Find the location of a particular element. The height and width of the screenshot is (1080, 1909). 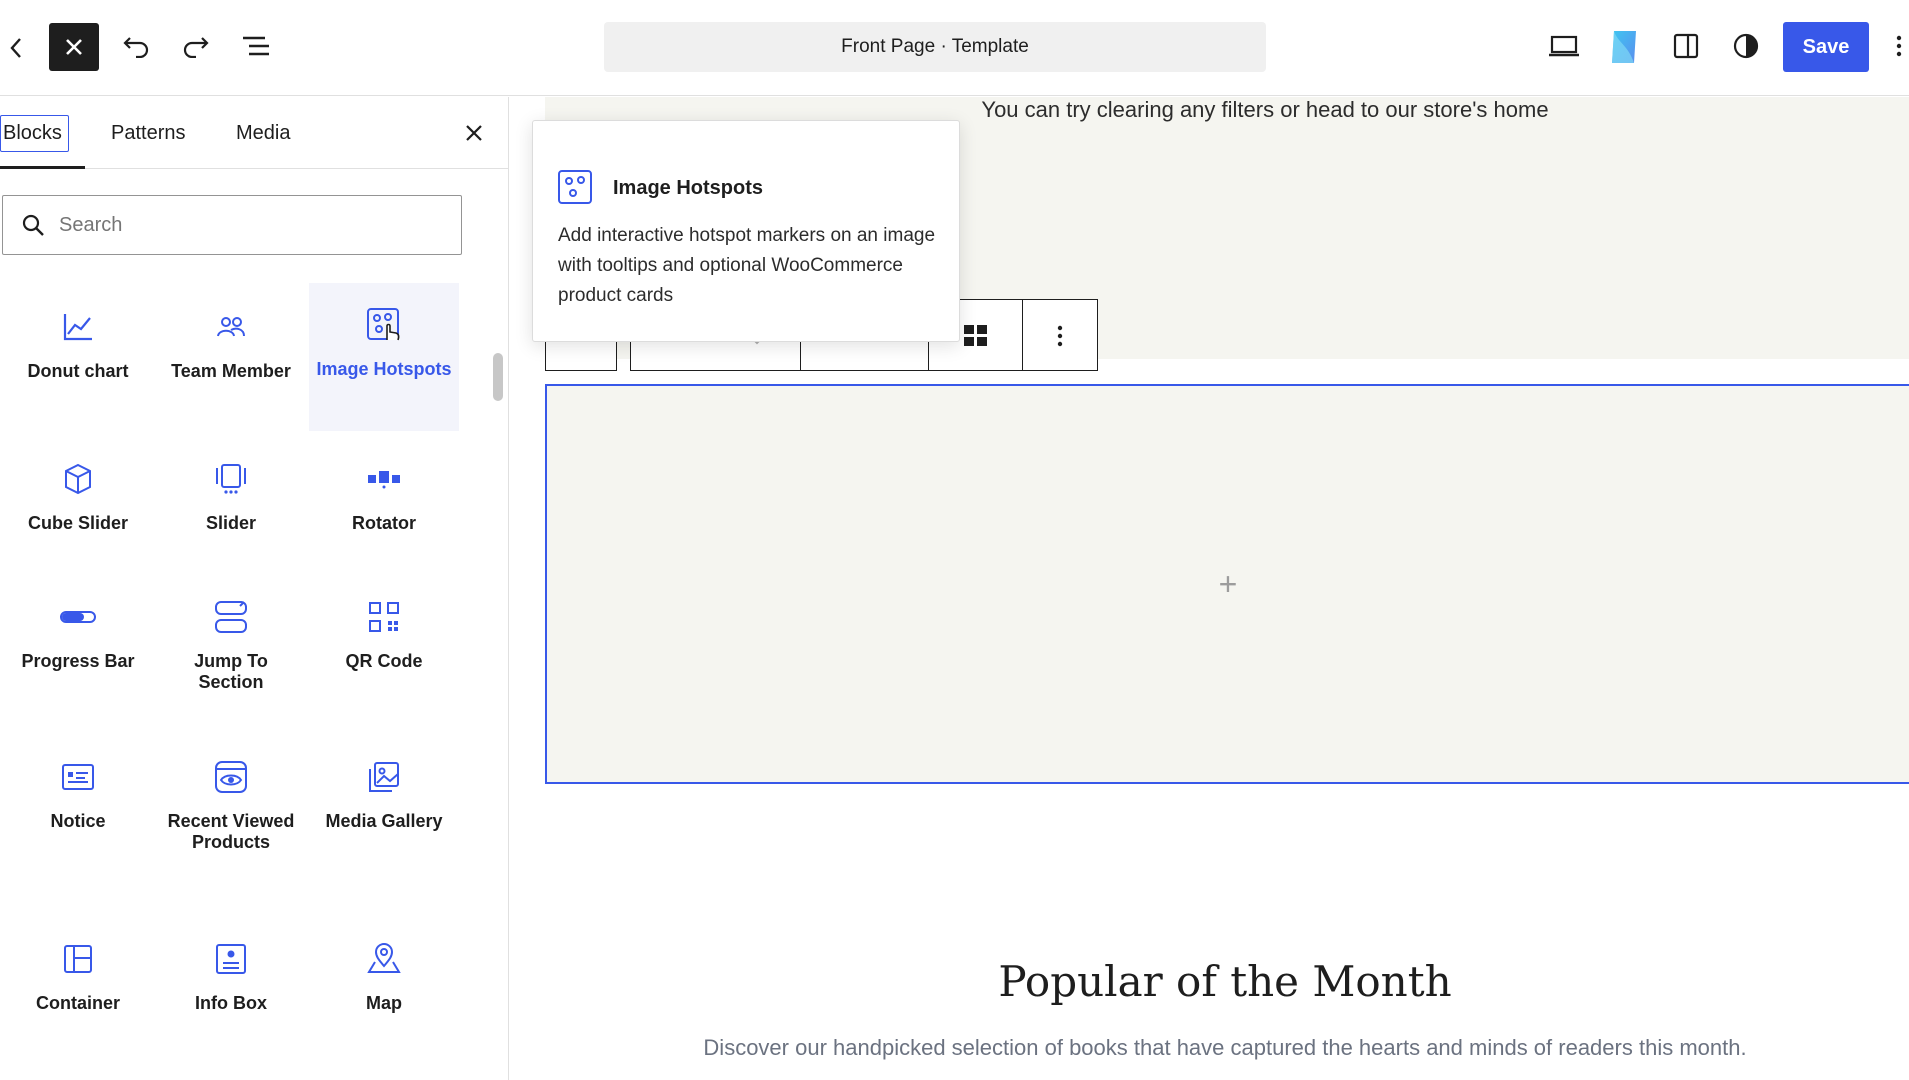

block-label: Notice is located at coordinates (78, 821).